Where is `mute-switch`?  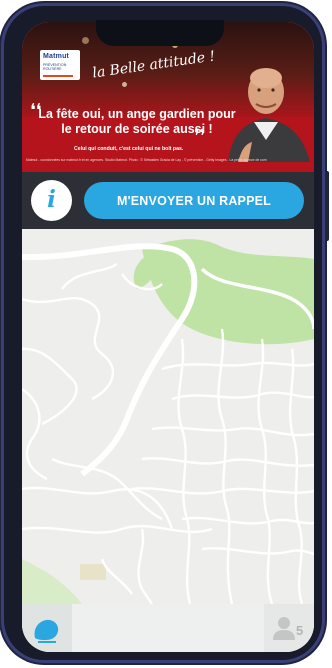 mute-switch is located at coordinates (0, 125).